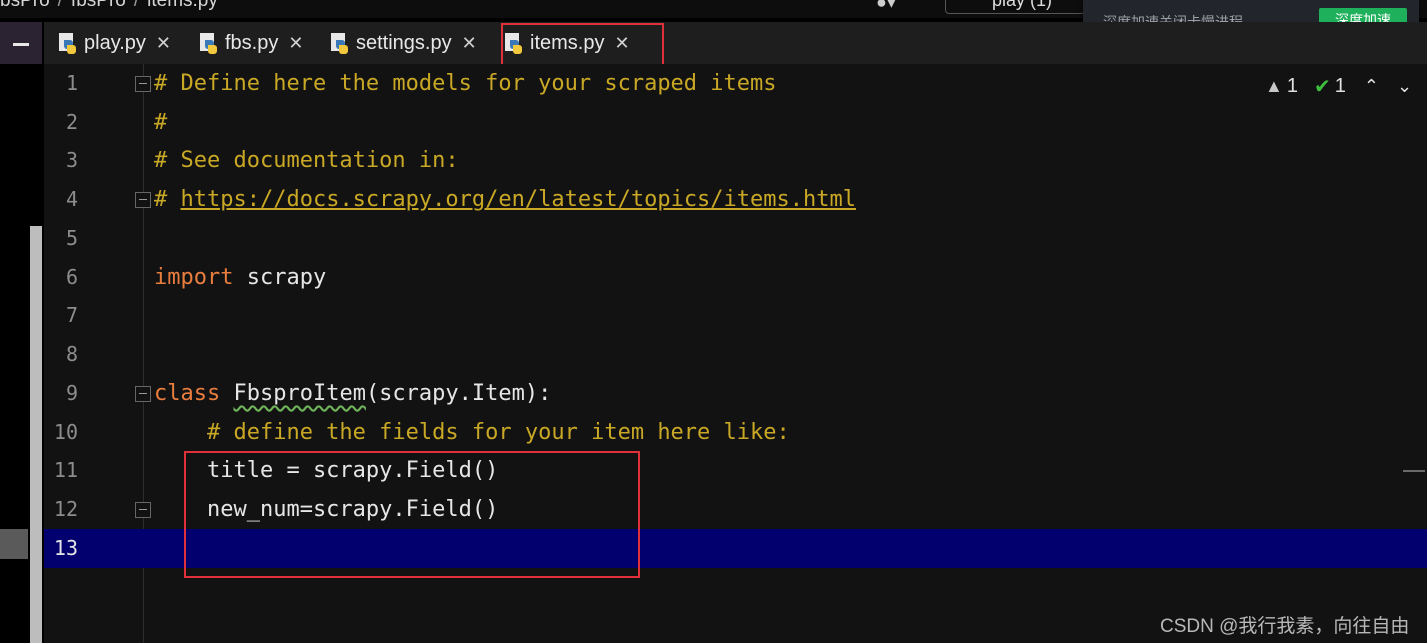 Image resolution: width=1427 pixels, height=643 pixels. Describe the element at coordinates (1371, 86) in the screenshot. I see `chevron-up-icon: ⌃` at that location.